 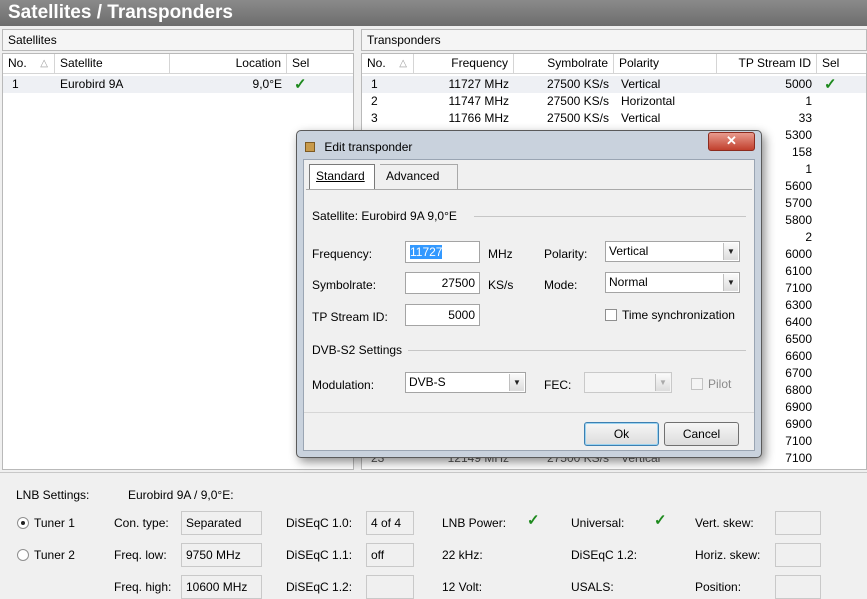 I want to click on frequency-value: 11727, so click(x=426, y=252).